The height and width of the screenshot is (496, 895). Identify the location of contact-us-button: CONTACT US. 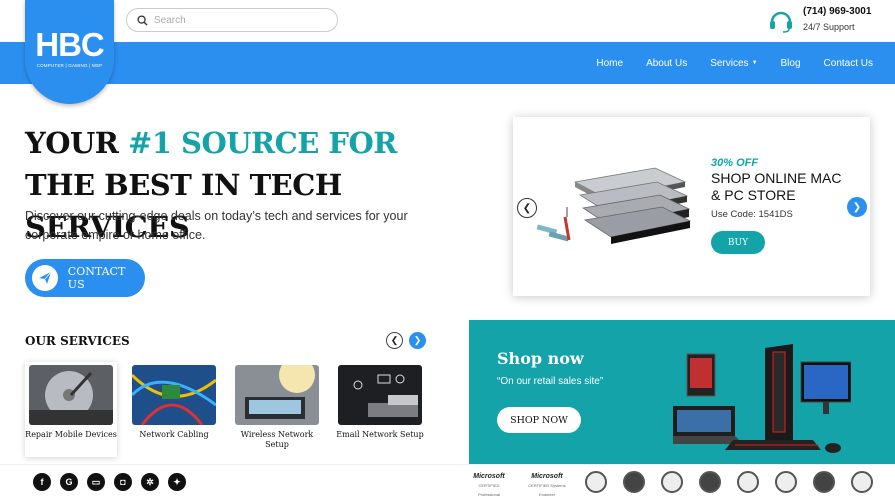
(85, 278).